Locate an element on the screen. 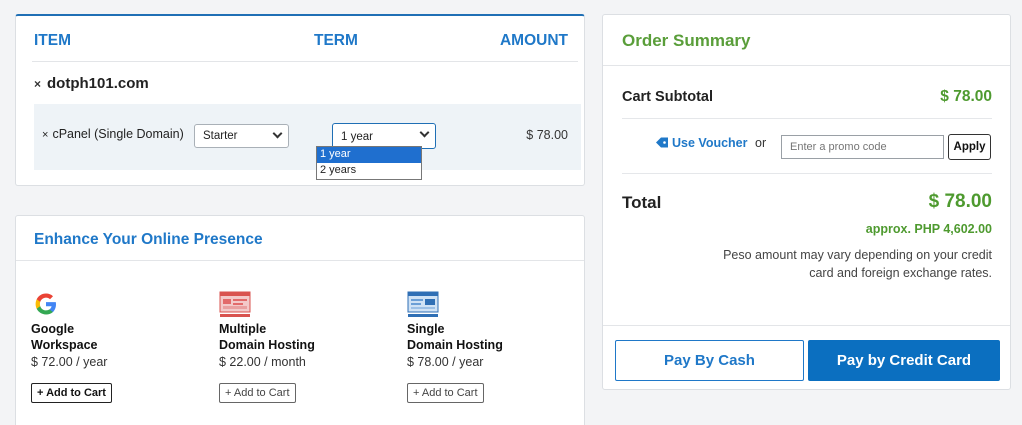 Image resolution: width=1022 pixels, height=425 pixels. or-text: or is located at coordinates (761, 143).